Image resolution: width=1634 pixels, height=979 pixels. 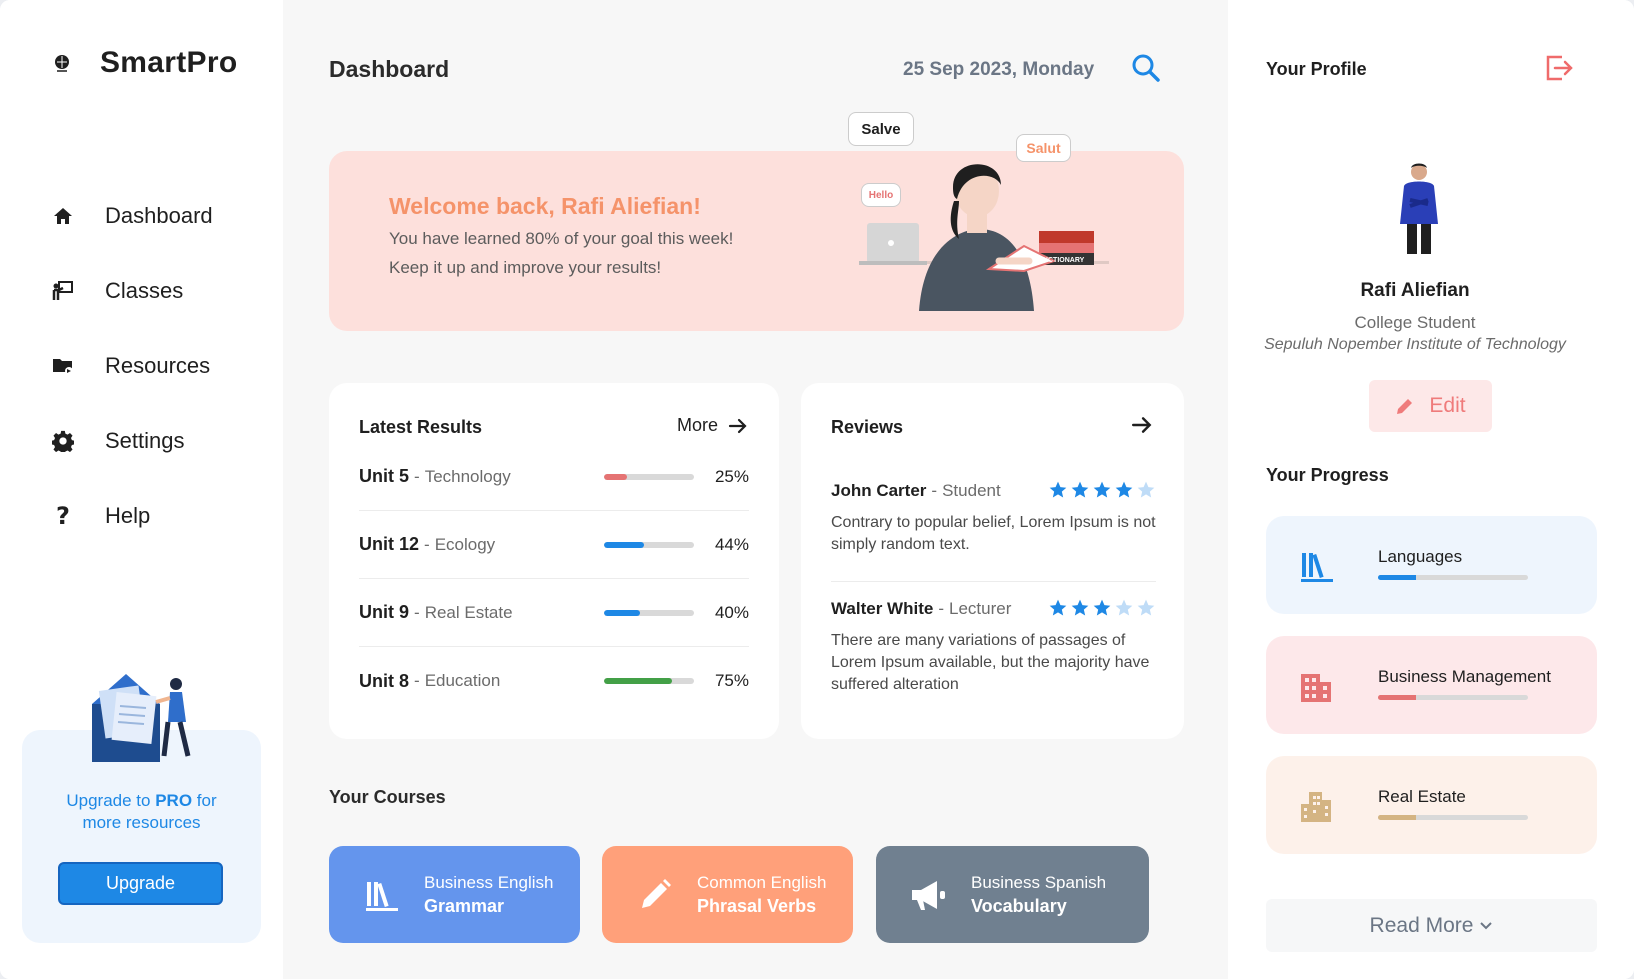 I want to click on upgrade-button: Upgrade, so click(x=140, y=883).